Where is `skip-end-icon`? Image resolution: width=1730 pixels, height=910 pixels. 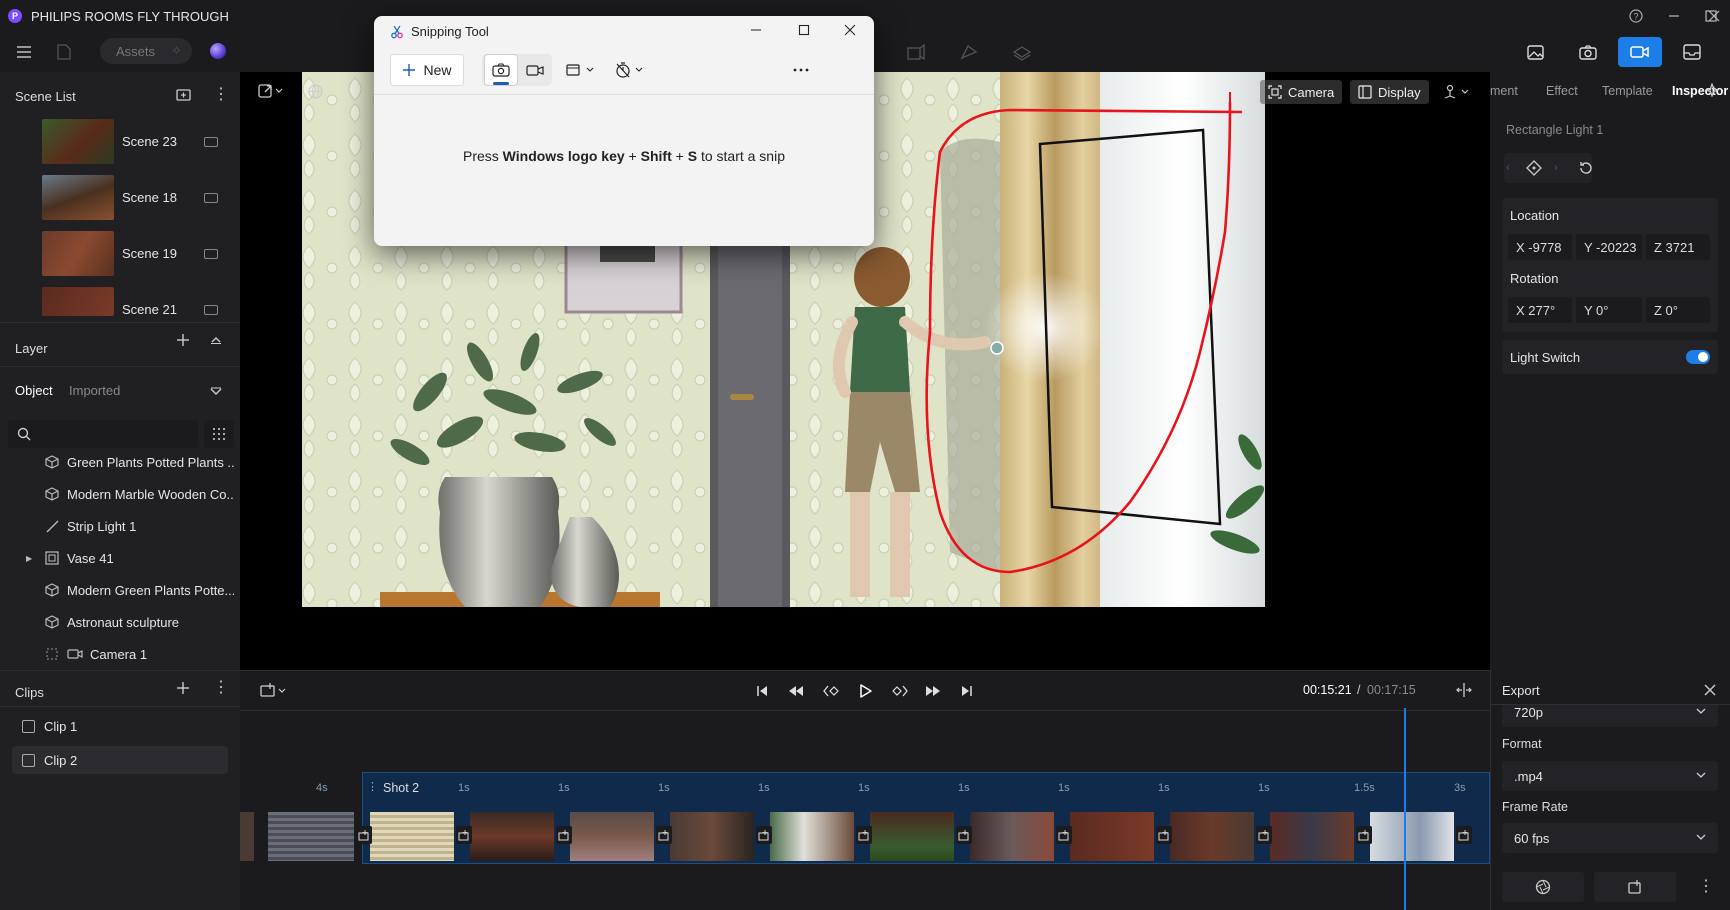 skip-end-icon is located at coordinates (967, 691).